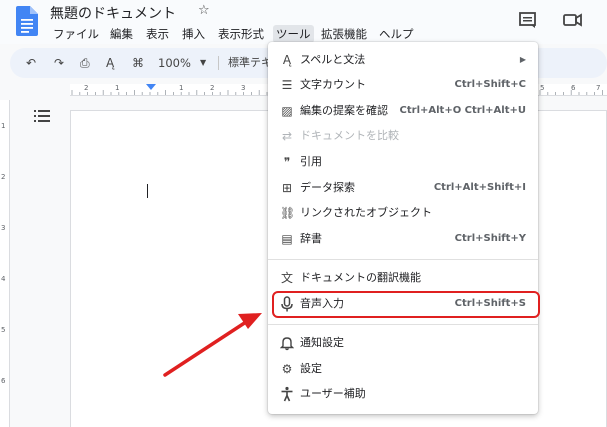  What do you see at coordinates (573, 88) in the screenshot?
I see `ruler-number: 6` at bounding box center [573, 88].